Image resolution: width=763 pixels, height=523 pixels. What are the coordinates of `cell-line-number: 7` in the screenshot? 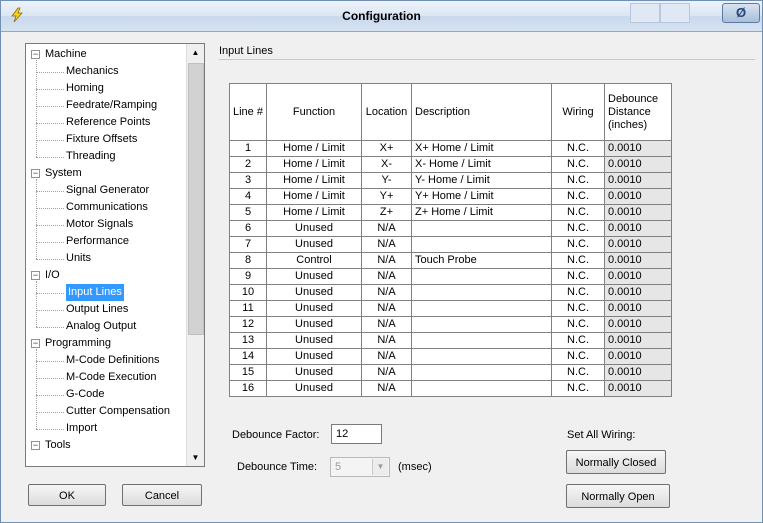 It's located at (248, 244).